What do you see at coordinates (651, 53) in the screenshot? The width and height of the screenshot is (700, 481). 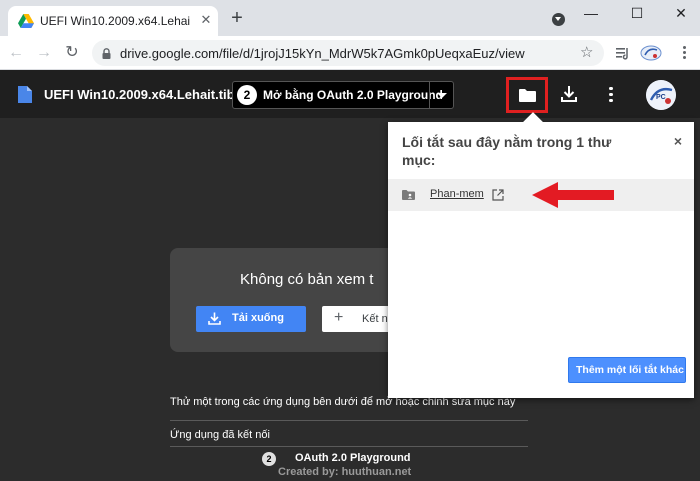 I see `extension-icon` at bounding box center [651, 53].